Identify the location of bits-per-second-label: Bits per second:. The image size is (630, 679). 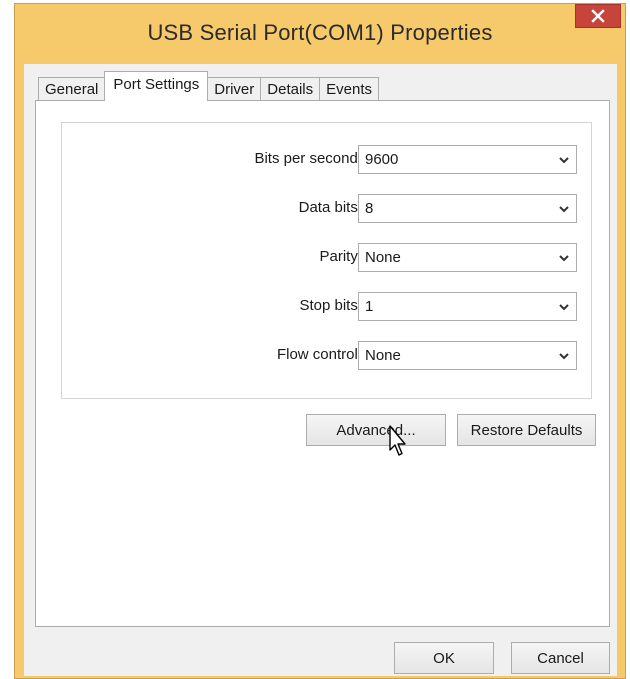
(308, 158).